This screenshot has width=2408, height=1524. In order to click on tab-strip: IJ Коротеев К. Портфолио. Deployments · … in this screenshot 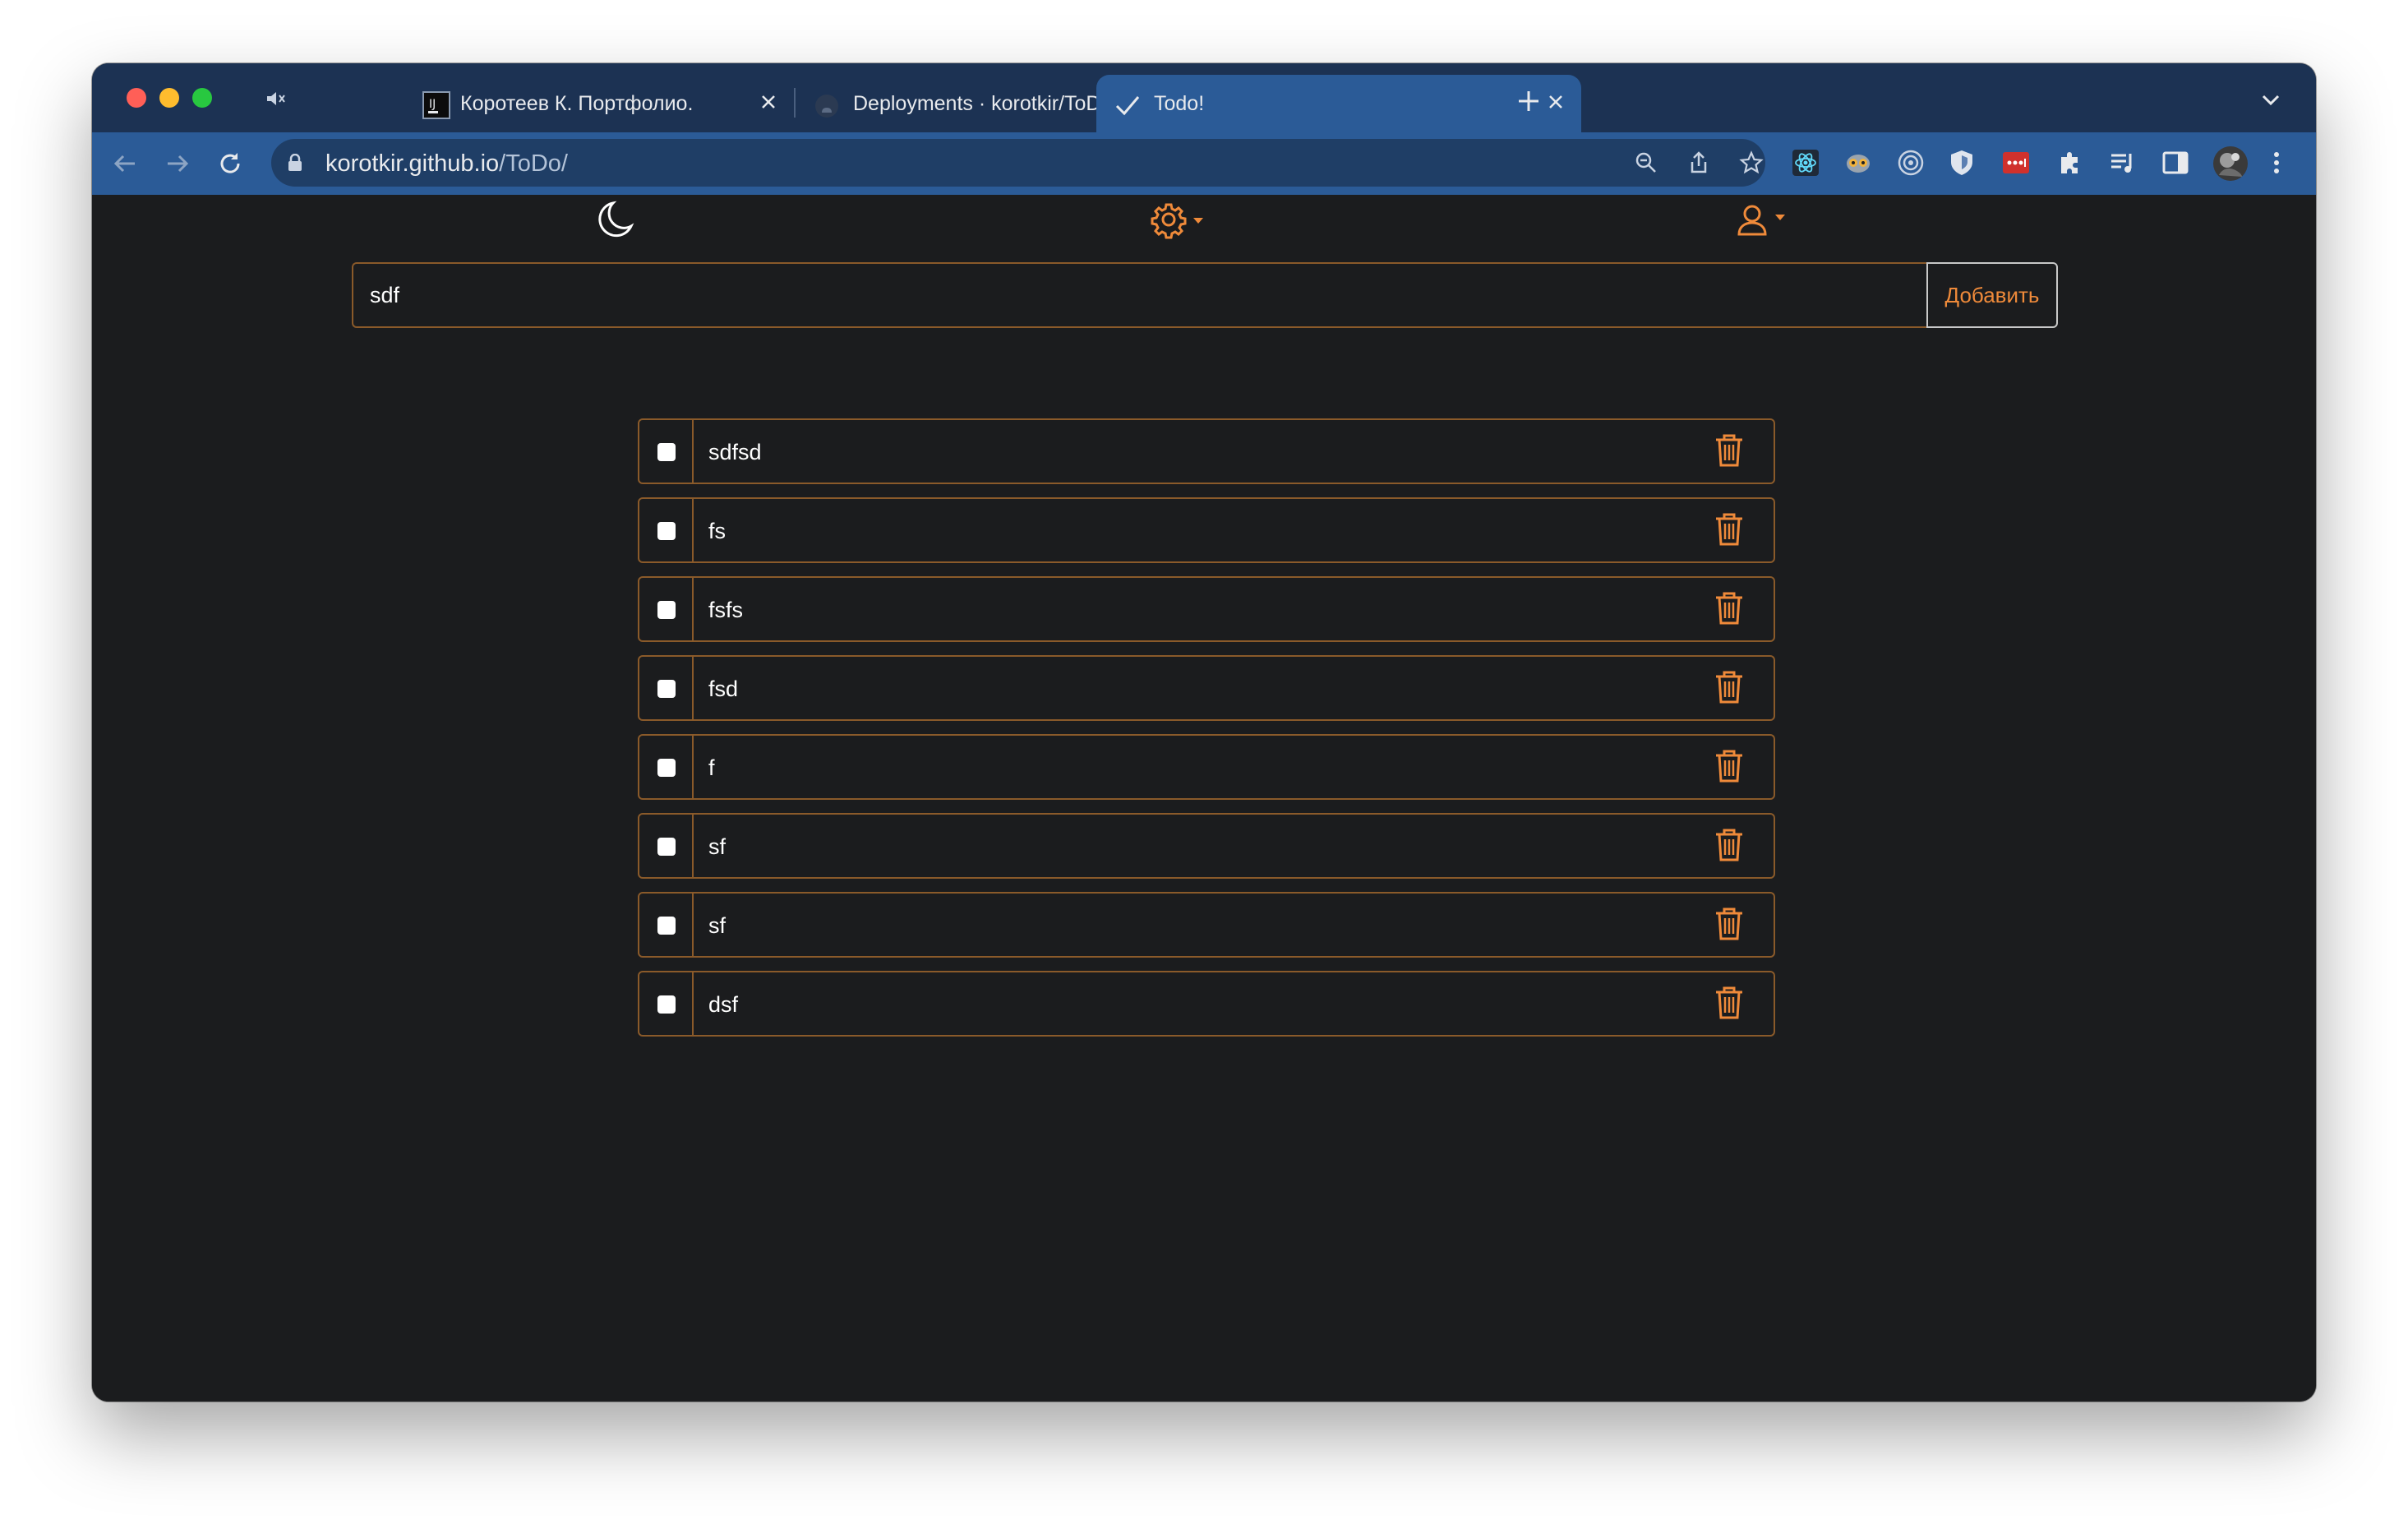, I will do `click(1204, 97)`.